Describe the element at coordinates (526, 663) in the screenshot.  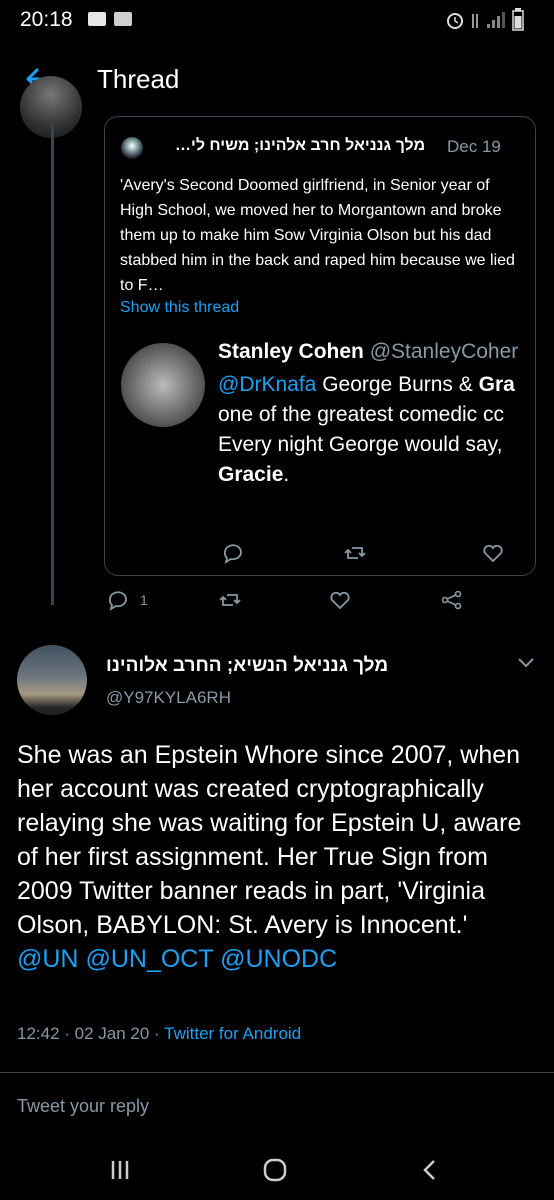
I see `chevron-down-icon` at that location.